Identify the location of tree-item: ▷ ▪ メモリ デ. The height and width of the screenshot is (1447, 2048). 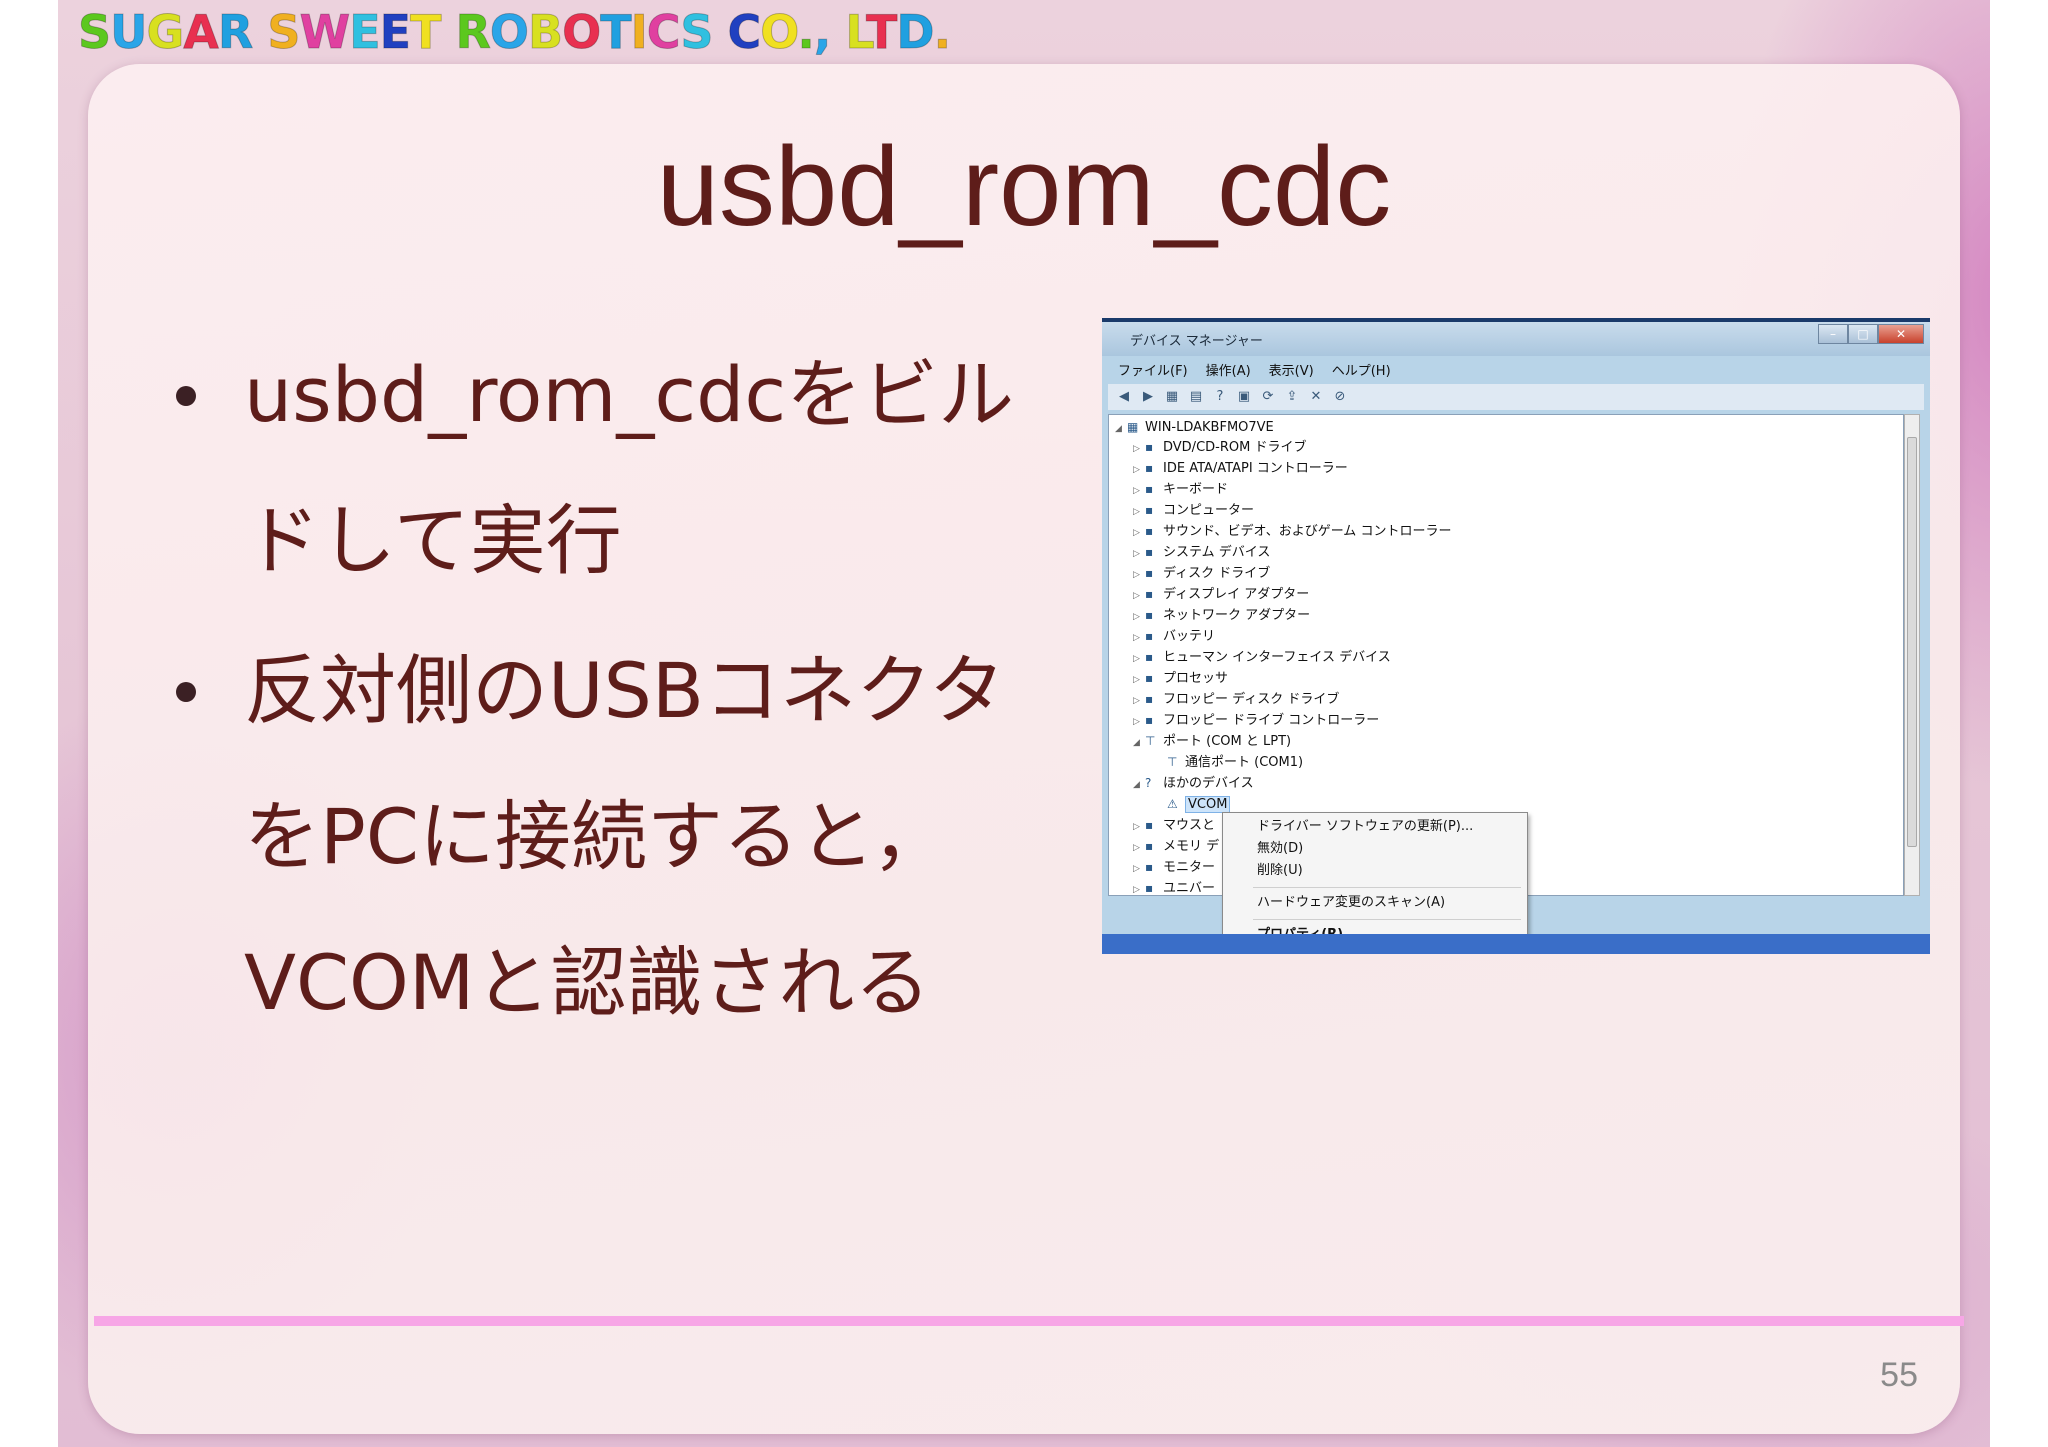
(1176, 846).